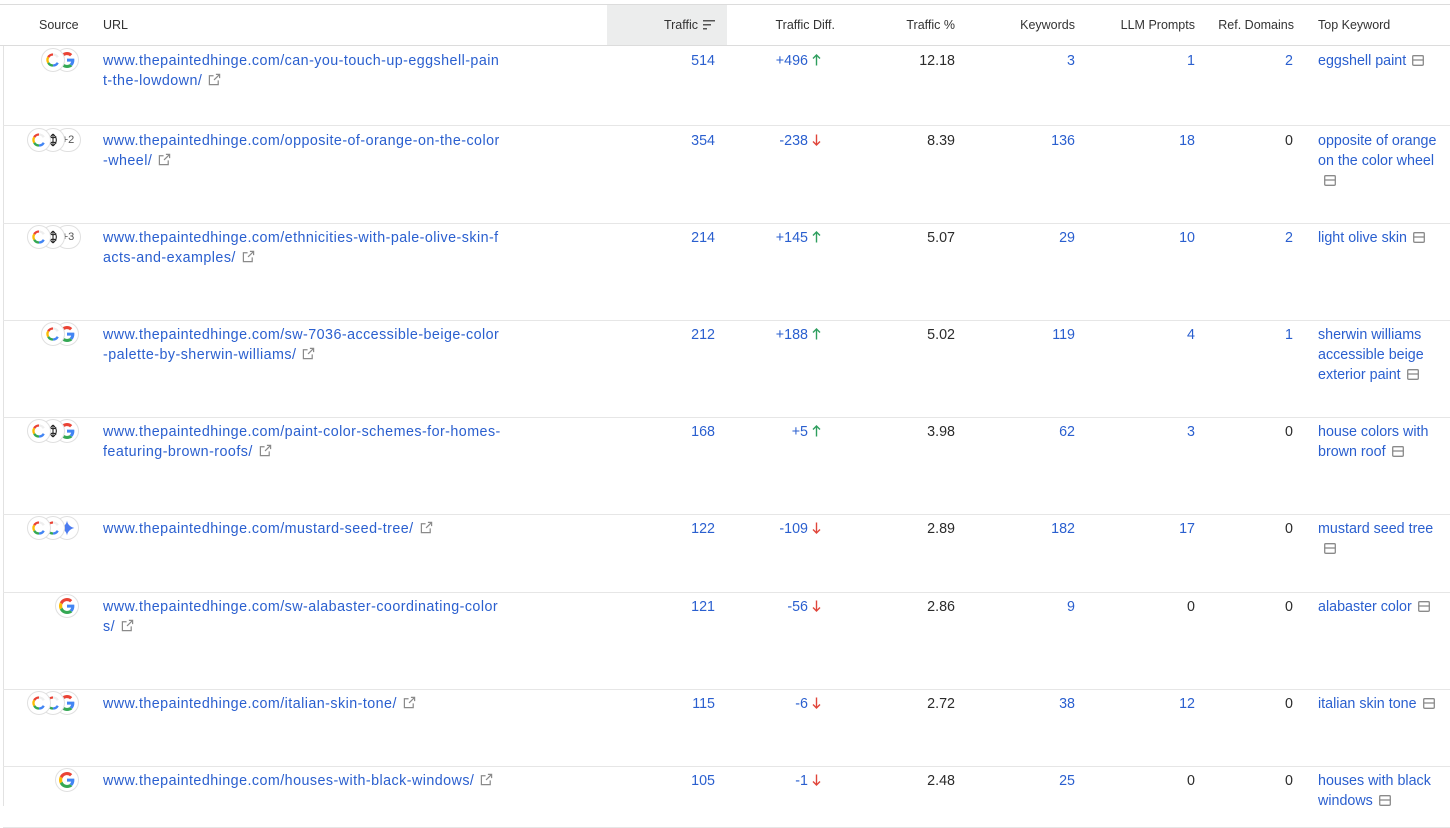 This screenshot has width=1450, height=828. I want to click on top-keyword: light olive skin, so click(1382, 238).